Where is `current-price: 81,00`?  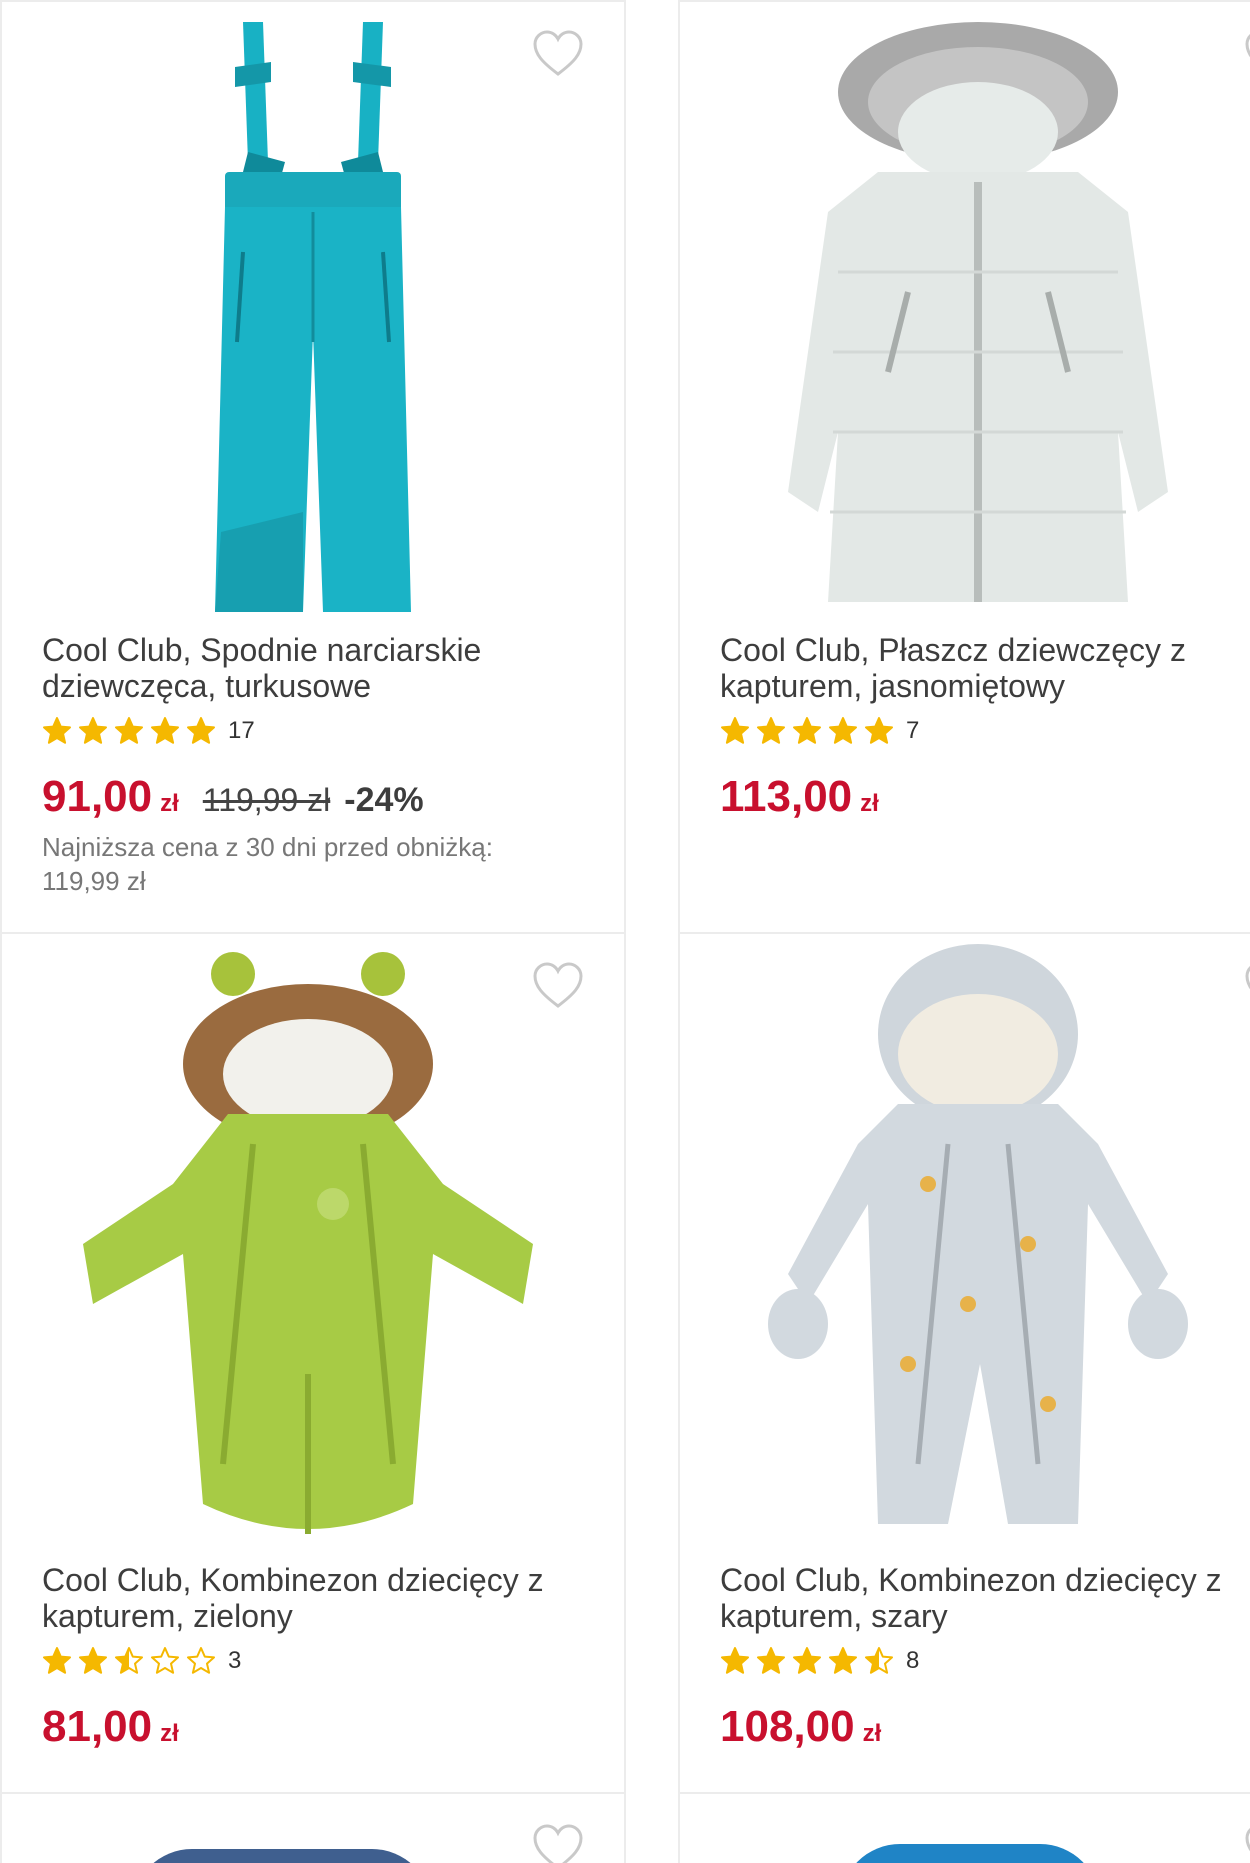
current-price: 81,00 is located at coordinates (97, 1726).